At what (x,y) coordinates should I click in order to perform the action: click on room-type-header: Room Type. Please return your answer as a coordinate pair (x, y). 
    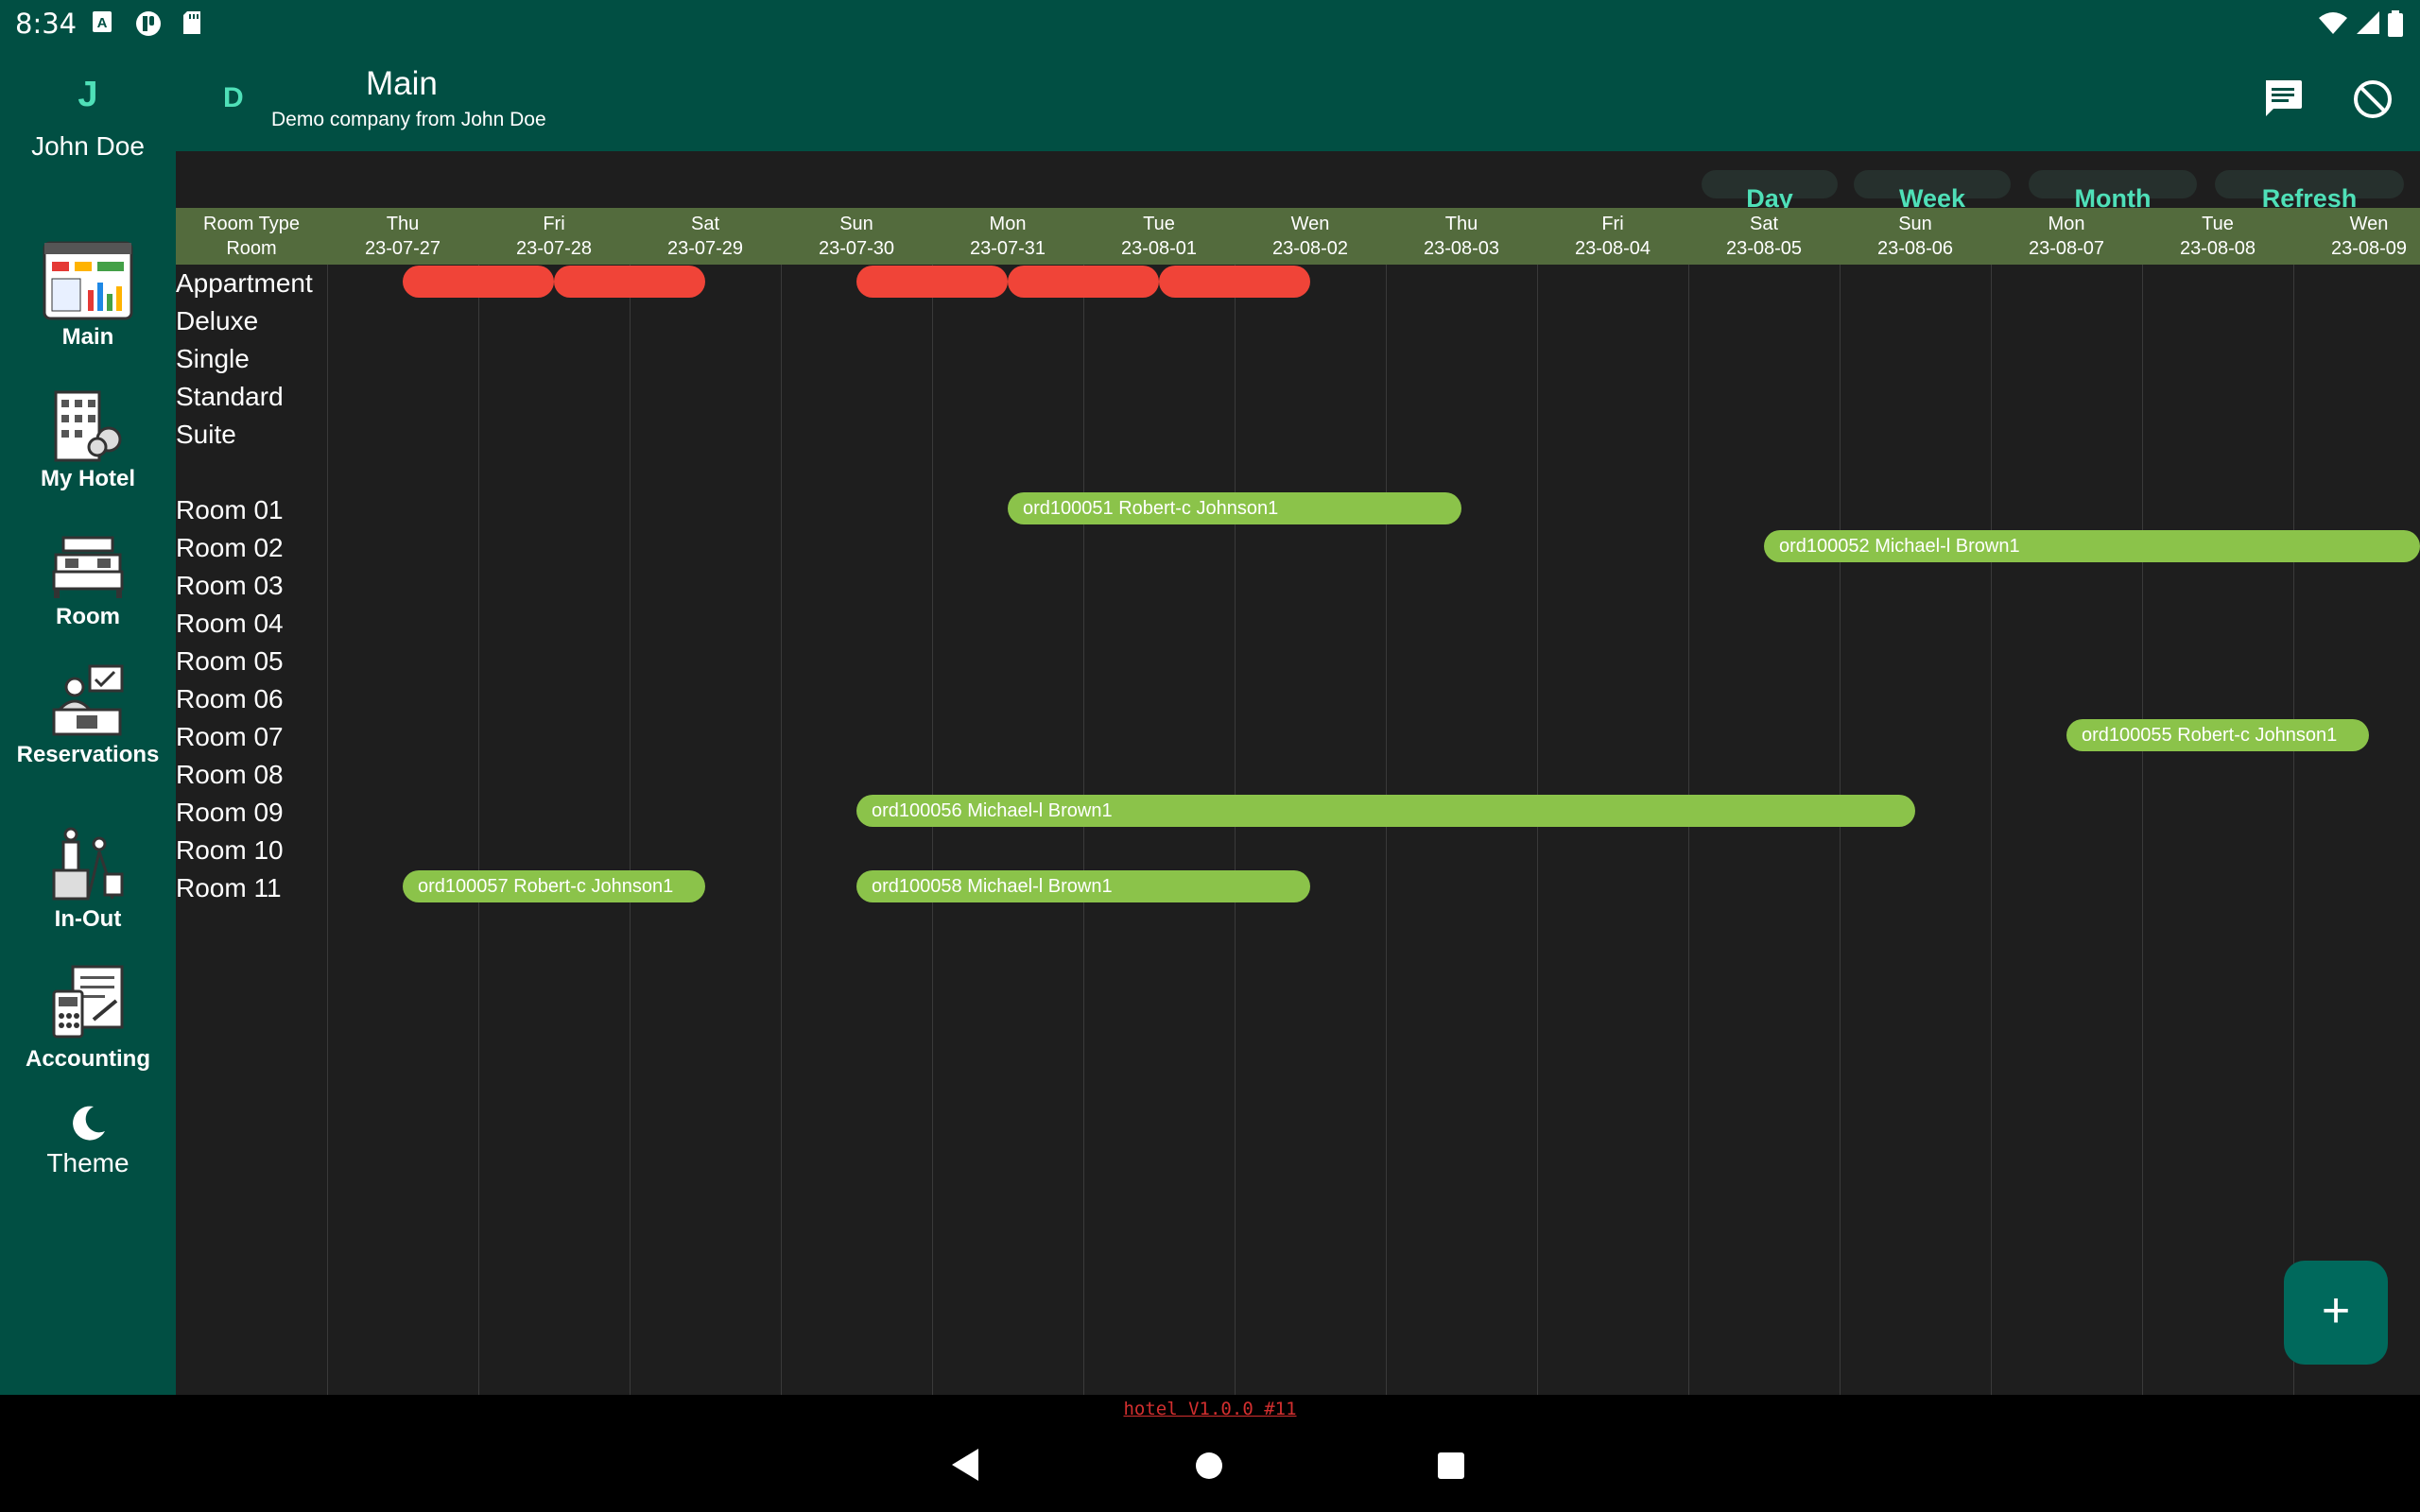
    Looking at the image, I should click on (251, 224).